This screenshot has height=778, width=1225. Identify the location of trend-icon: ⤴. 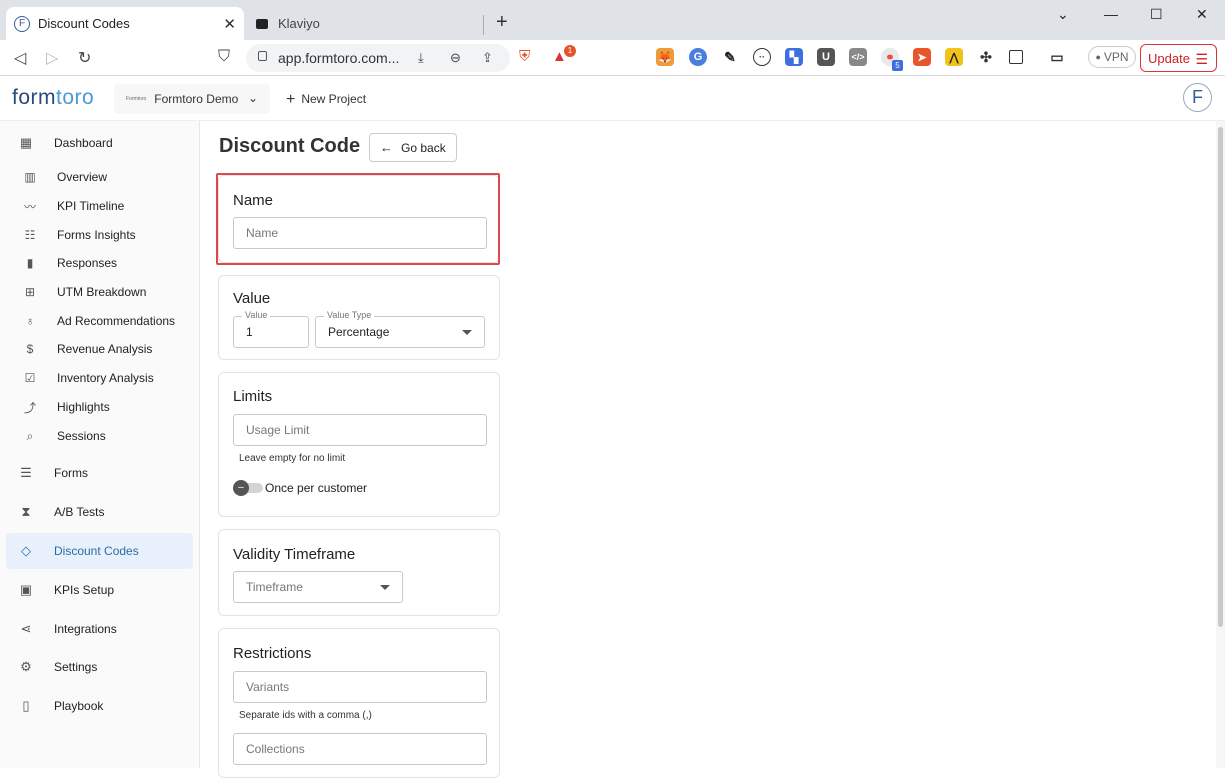
(29, 407).